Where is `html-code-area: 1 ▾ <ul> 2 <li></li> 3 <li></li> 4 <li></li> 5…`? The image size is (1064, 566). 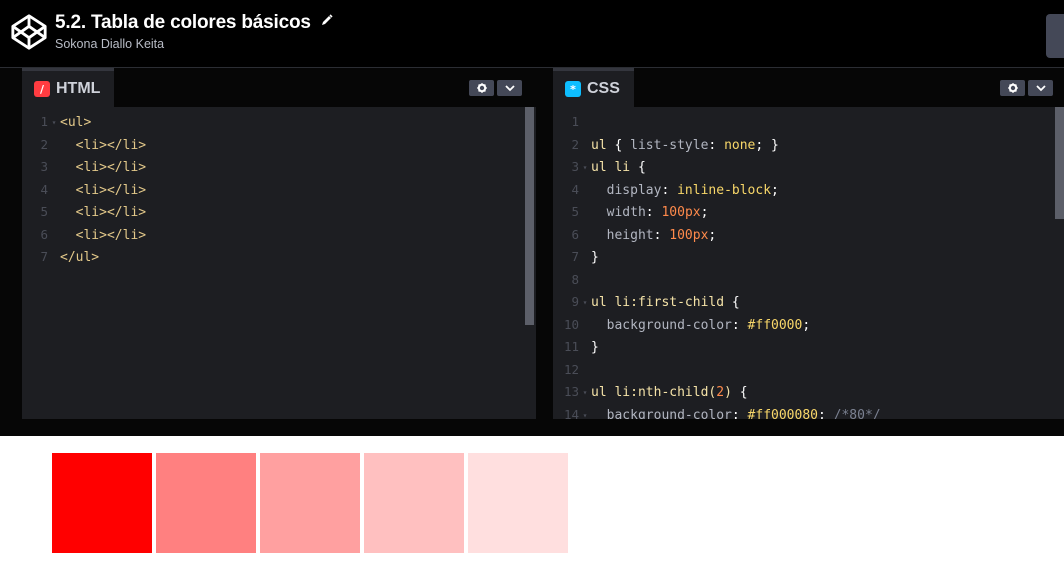
html-code-area: 1 ▾ <ul> 2 <li></li> 3 <li></li> 4 <li></li> 5… is located at coordinates (279, 190).